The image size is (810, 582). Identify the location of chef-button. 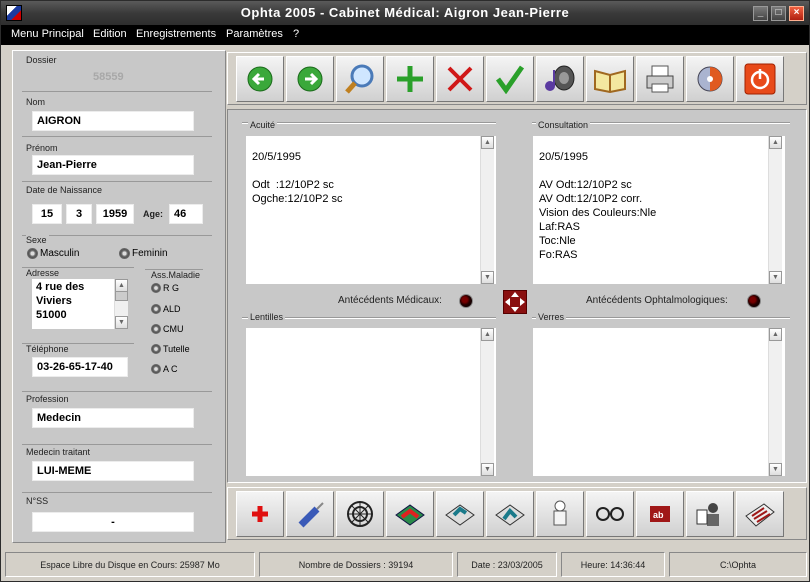
(560, 514).